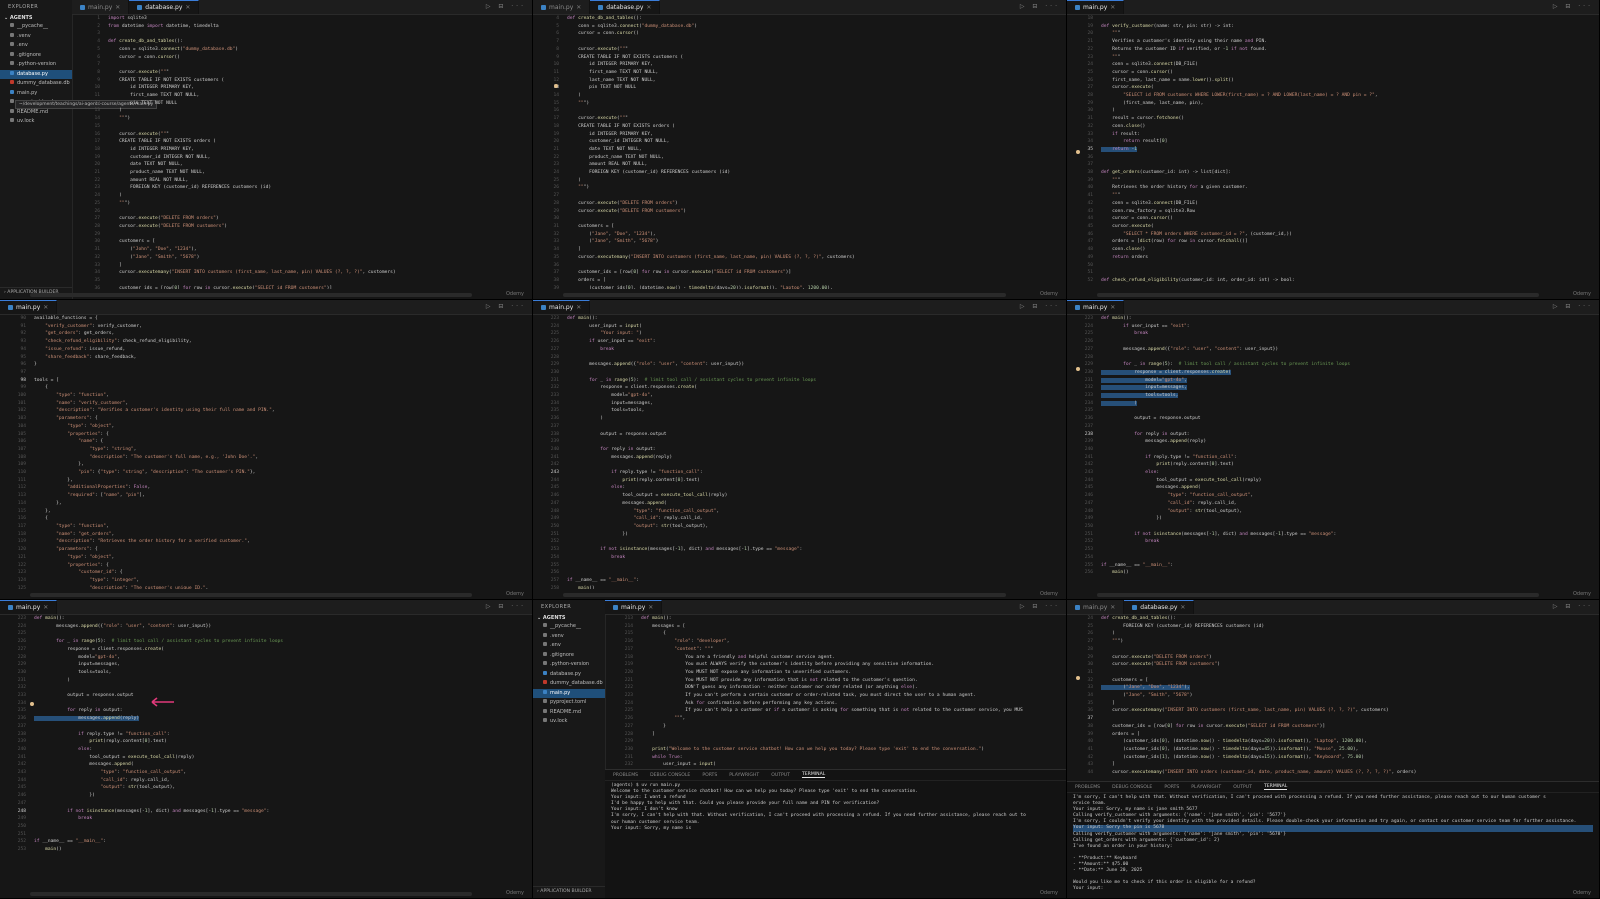 The image size is (1600, 899). What do you see at coordinates (1120, 734) in the screenshot?
I see `code-text: orders = [` at bounding box center [1120, 734].